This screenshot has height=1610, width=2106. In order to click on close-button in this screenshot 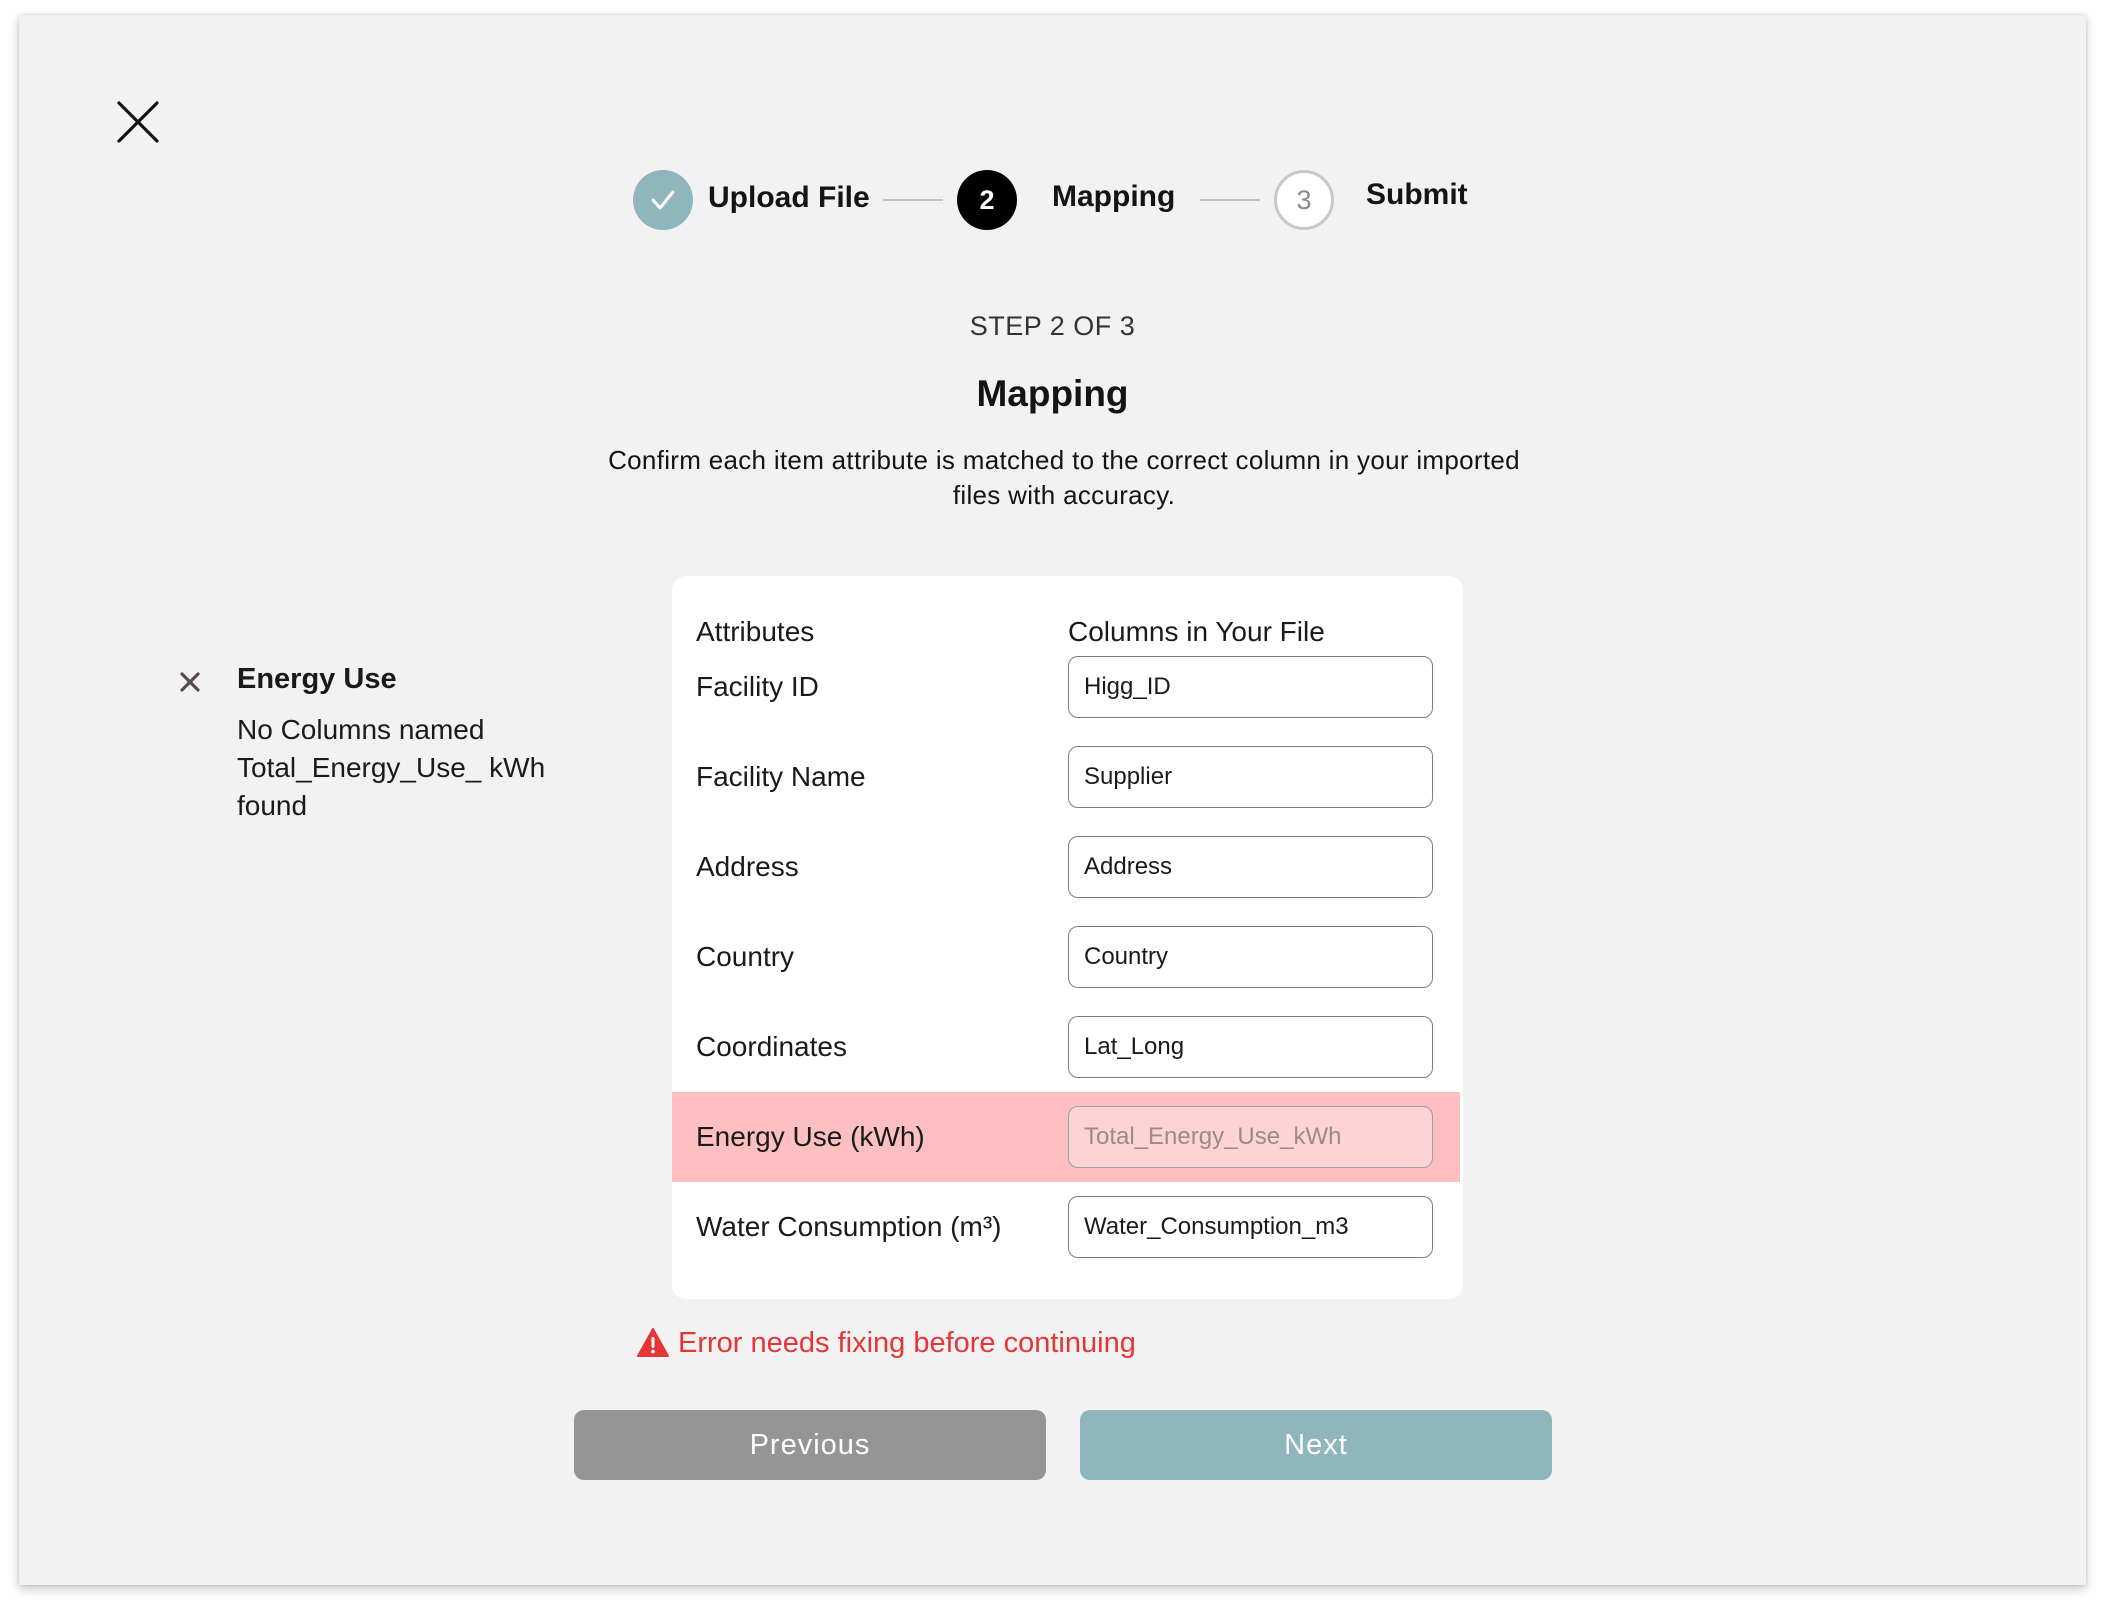, I will do `click(138, 122)`.